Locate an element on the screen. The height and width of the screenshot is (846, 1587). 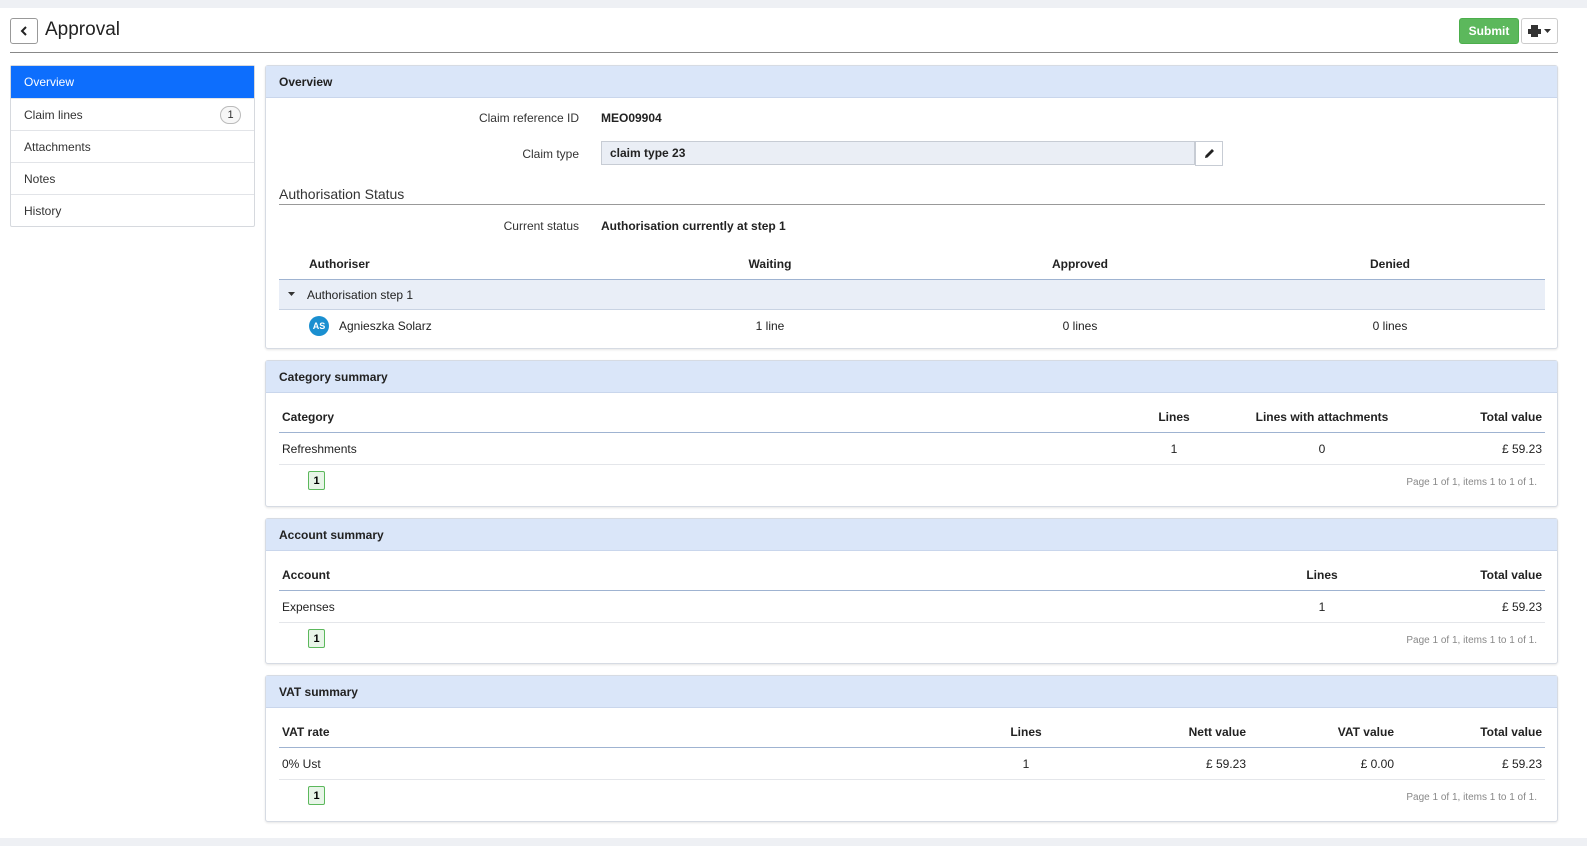
claim-ref-label: Claim reference ID is located at coordinates (528, 118).